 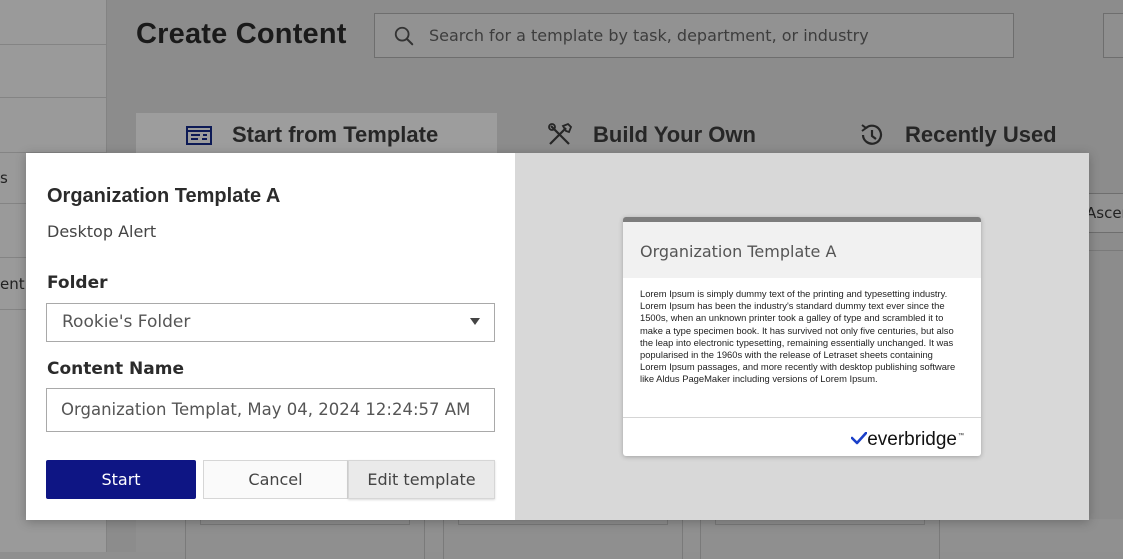 I want to click on history-icon, so click(x=872, y=134).